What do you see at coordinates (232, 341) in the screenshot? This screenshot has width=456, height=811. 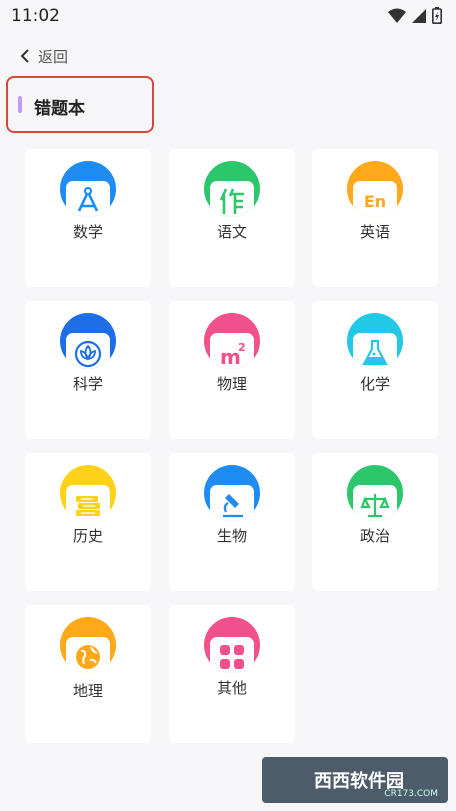 I see `m2-icon: m2` at bounding box center [232, 341].